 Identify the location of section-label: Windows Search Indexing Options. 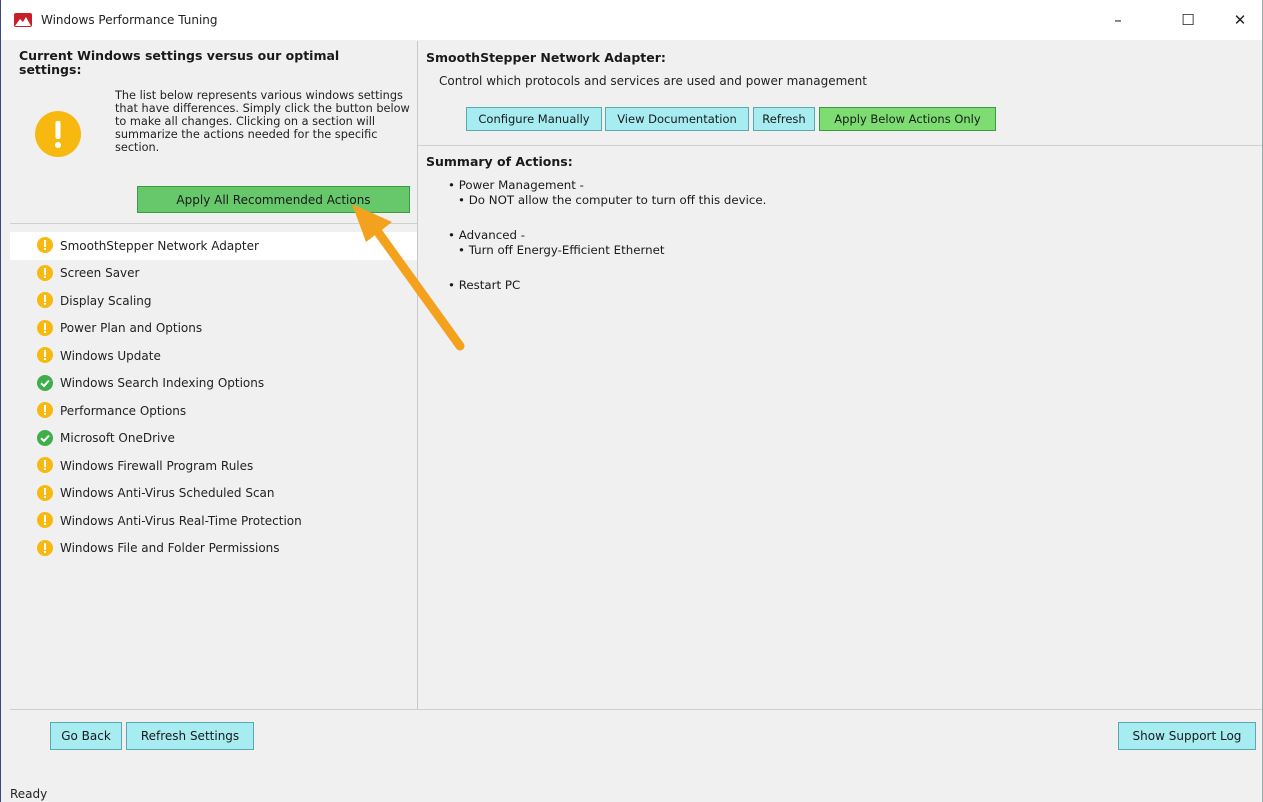
(162, 383).